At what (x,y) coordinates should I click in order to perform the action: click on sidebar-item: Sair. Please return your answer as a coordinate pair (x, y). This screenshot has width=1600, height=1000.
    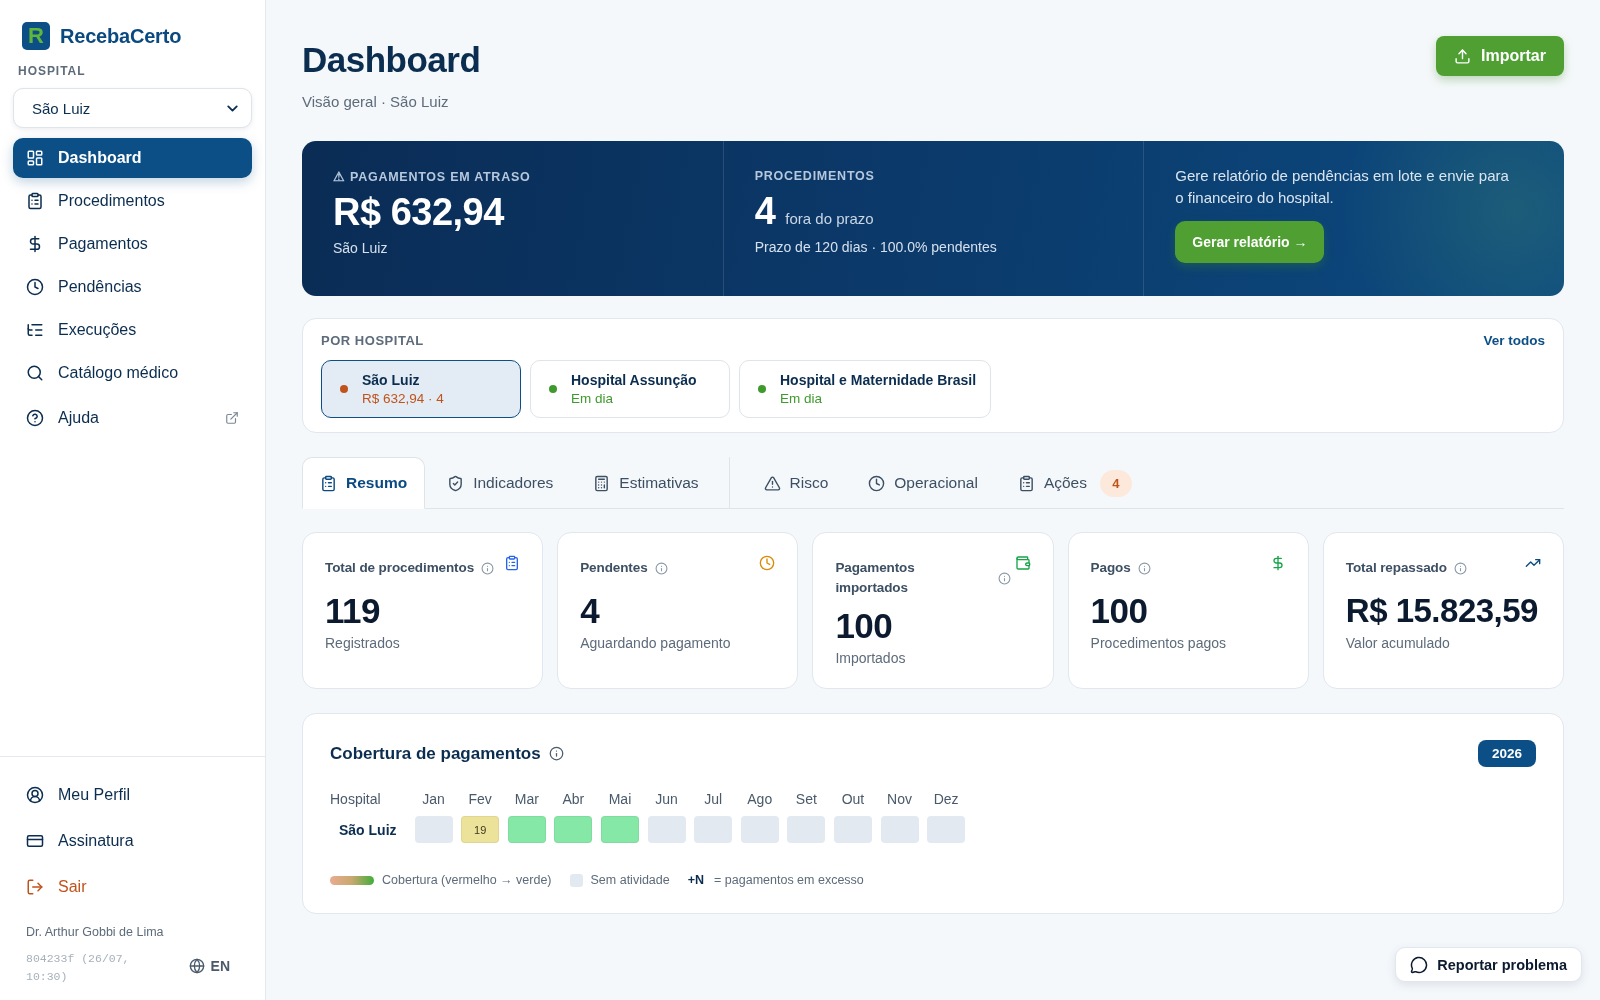
    Looking at the image, I should click on (132, 886).